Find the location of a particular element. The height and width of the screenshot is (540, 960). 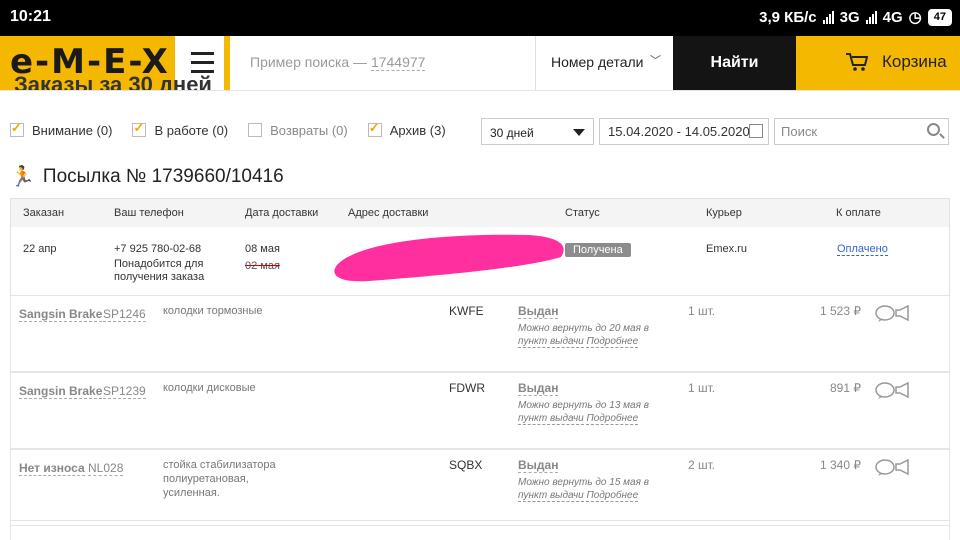

search-example-link: 1744977 is located at coordinates (398, 62).